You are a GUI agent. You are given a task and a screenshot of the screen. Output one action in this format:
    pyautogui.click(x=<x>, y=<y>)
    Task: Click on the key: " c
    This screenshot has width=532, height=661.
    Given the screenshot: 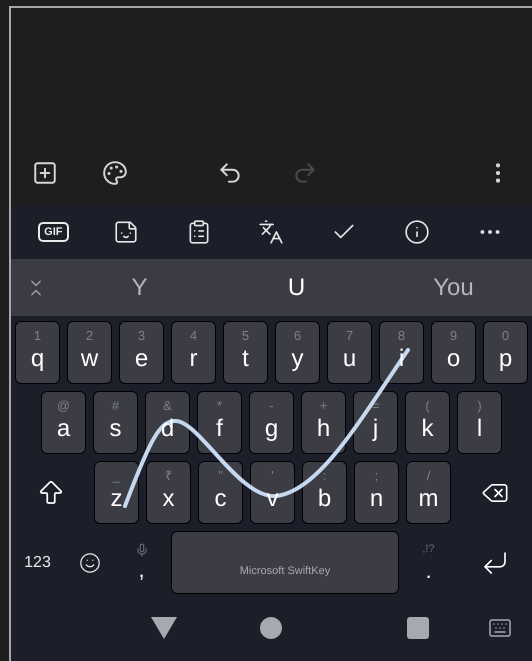 What is the action you would take?
    pyautogui.click(x=220, y=492)
    